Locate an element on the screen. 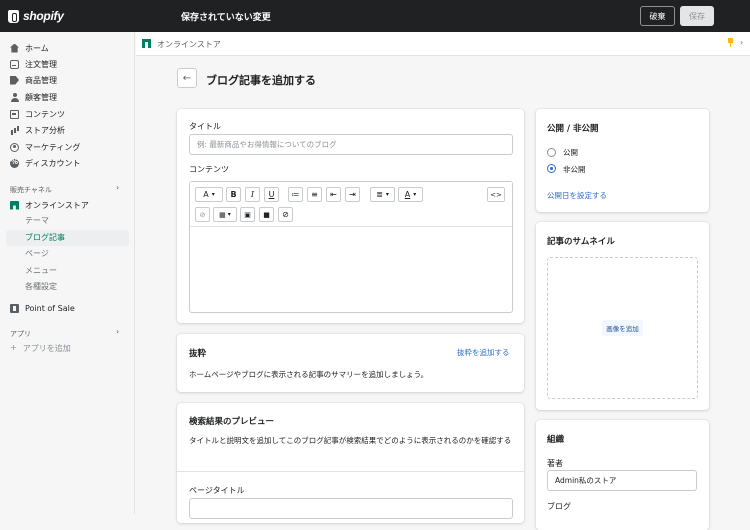 This screenshot has width=750, height=530. sidebar-item-label: ディスカウント is located at coordinates (53, 163).